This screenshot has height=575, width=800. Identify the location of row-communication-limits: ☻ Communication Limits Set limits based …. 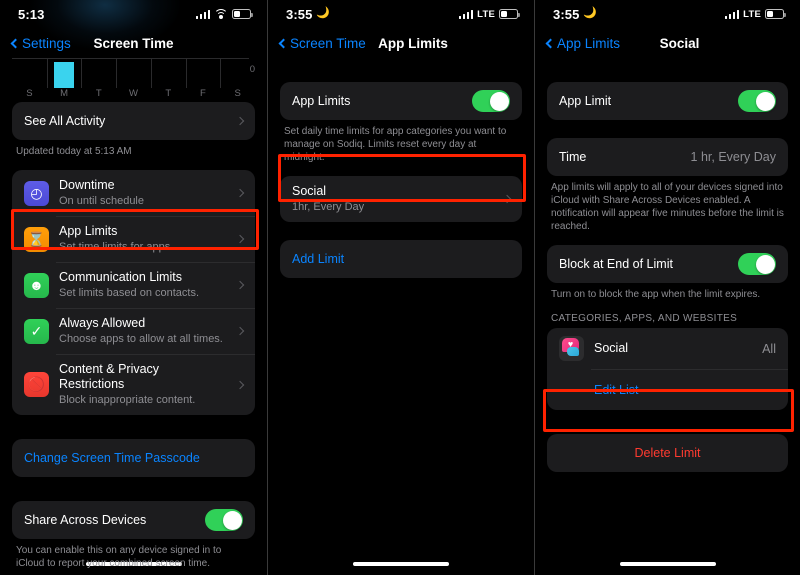
(133, 285).